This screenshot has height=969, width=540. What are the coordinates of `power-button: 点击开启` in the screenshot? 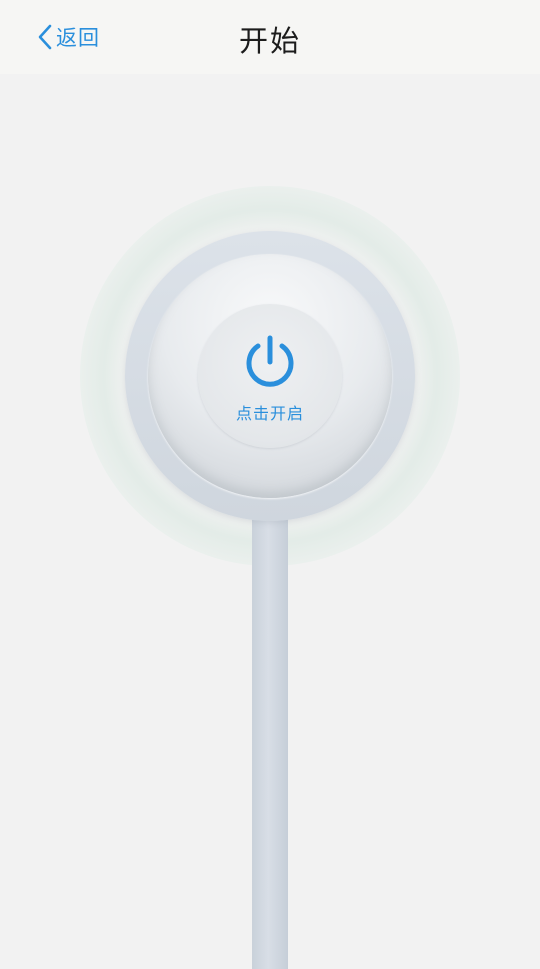 It's located at (270, 376).